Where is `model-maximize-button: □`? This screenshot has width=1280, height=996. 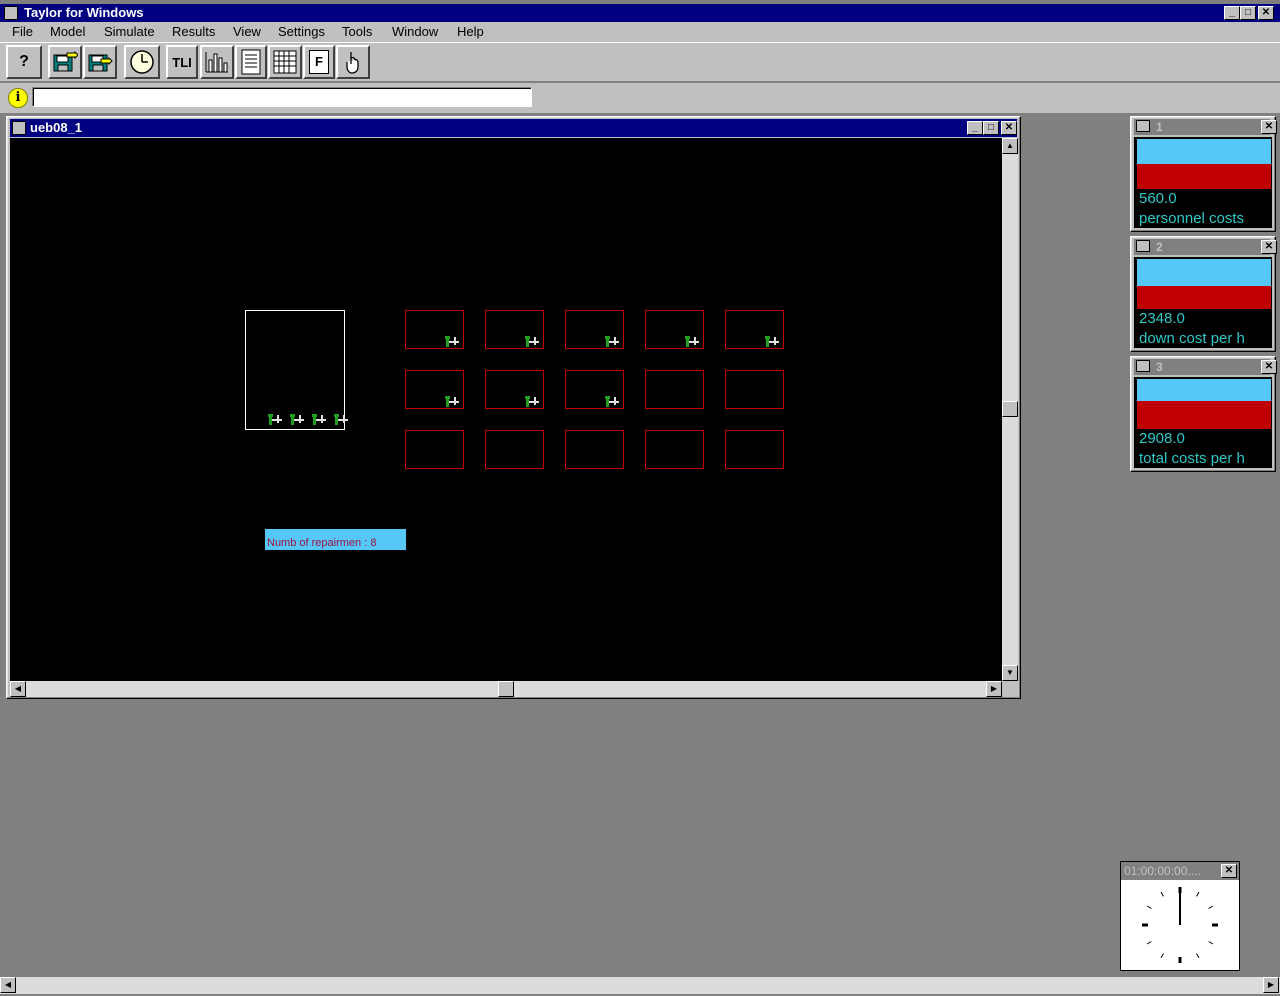
model-maximize-button: □ is located at coordinates (991, 128).